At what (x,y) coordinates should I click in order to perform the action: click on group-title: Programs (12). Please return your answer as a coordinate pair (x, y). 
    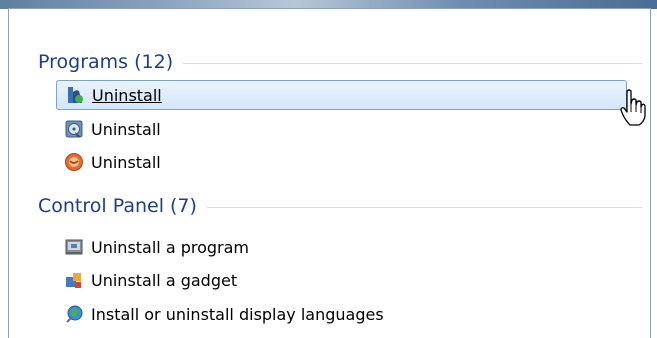
    Looking at the image, I should click on (106, 62).